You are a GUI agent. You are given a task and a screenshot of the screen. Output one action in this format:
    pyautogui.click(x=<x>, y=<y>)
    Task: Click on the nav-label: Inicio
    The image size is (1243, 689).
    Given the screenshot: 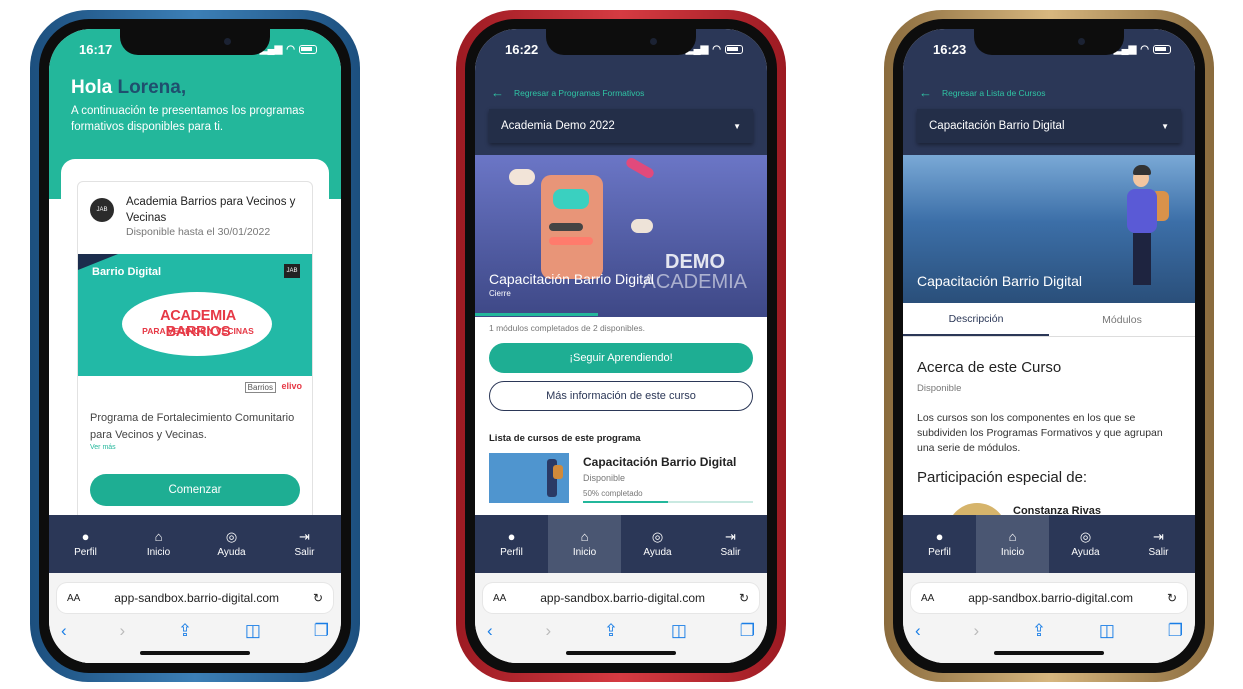 What is the action you would take?
    pyautogui.click(x=1012, y=552)
    